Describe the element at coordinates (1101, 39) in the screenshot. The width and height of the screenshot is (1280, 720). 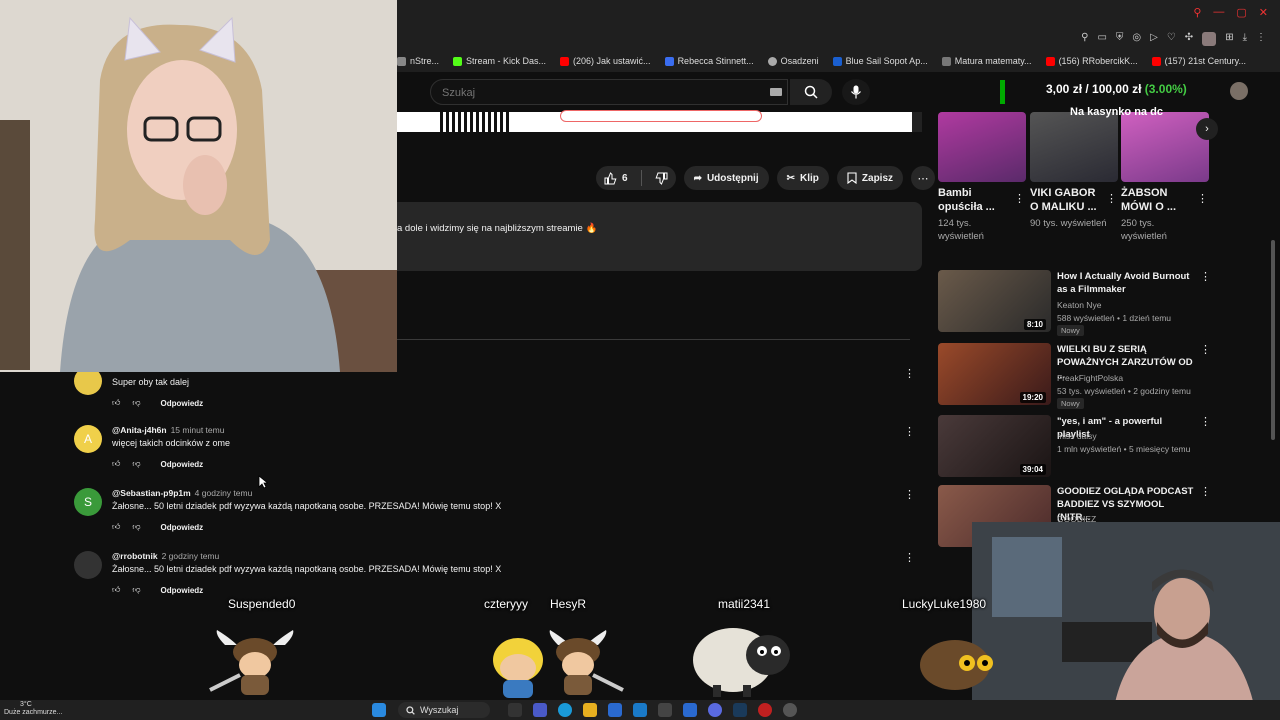
I see `bookmark-icon: ▭` at that location.